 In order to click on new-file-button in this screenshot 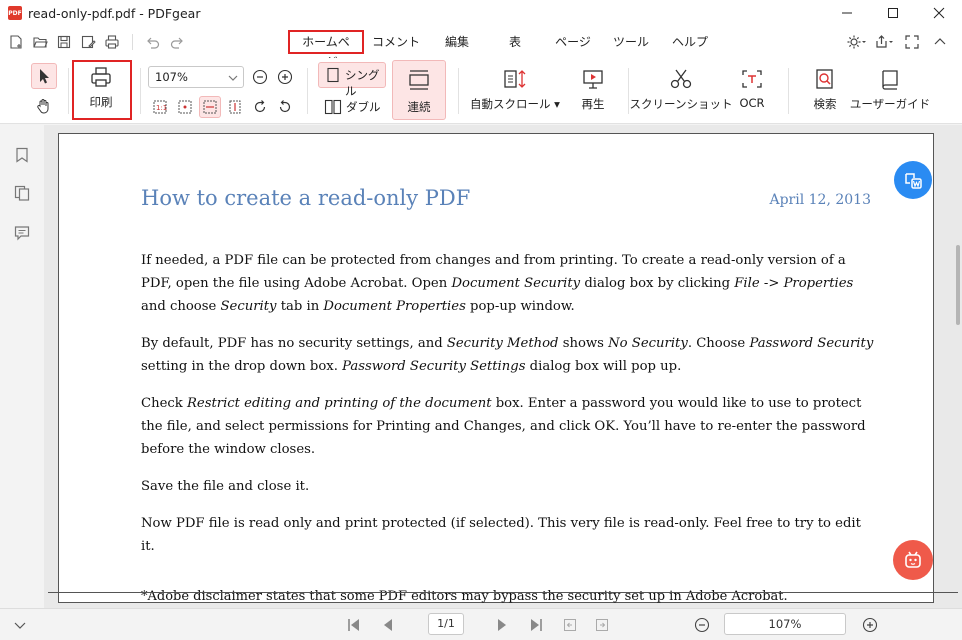, I will do `click(16, 42)`.